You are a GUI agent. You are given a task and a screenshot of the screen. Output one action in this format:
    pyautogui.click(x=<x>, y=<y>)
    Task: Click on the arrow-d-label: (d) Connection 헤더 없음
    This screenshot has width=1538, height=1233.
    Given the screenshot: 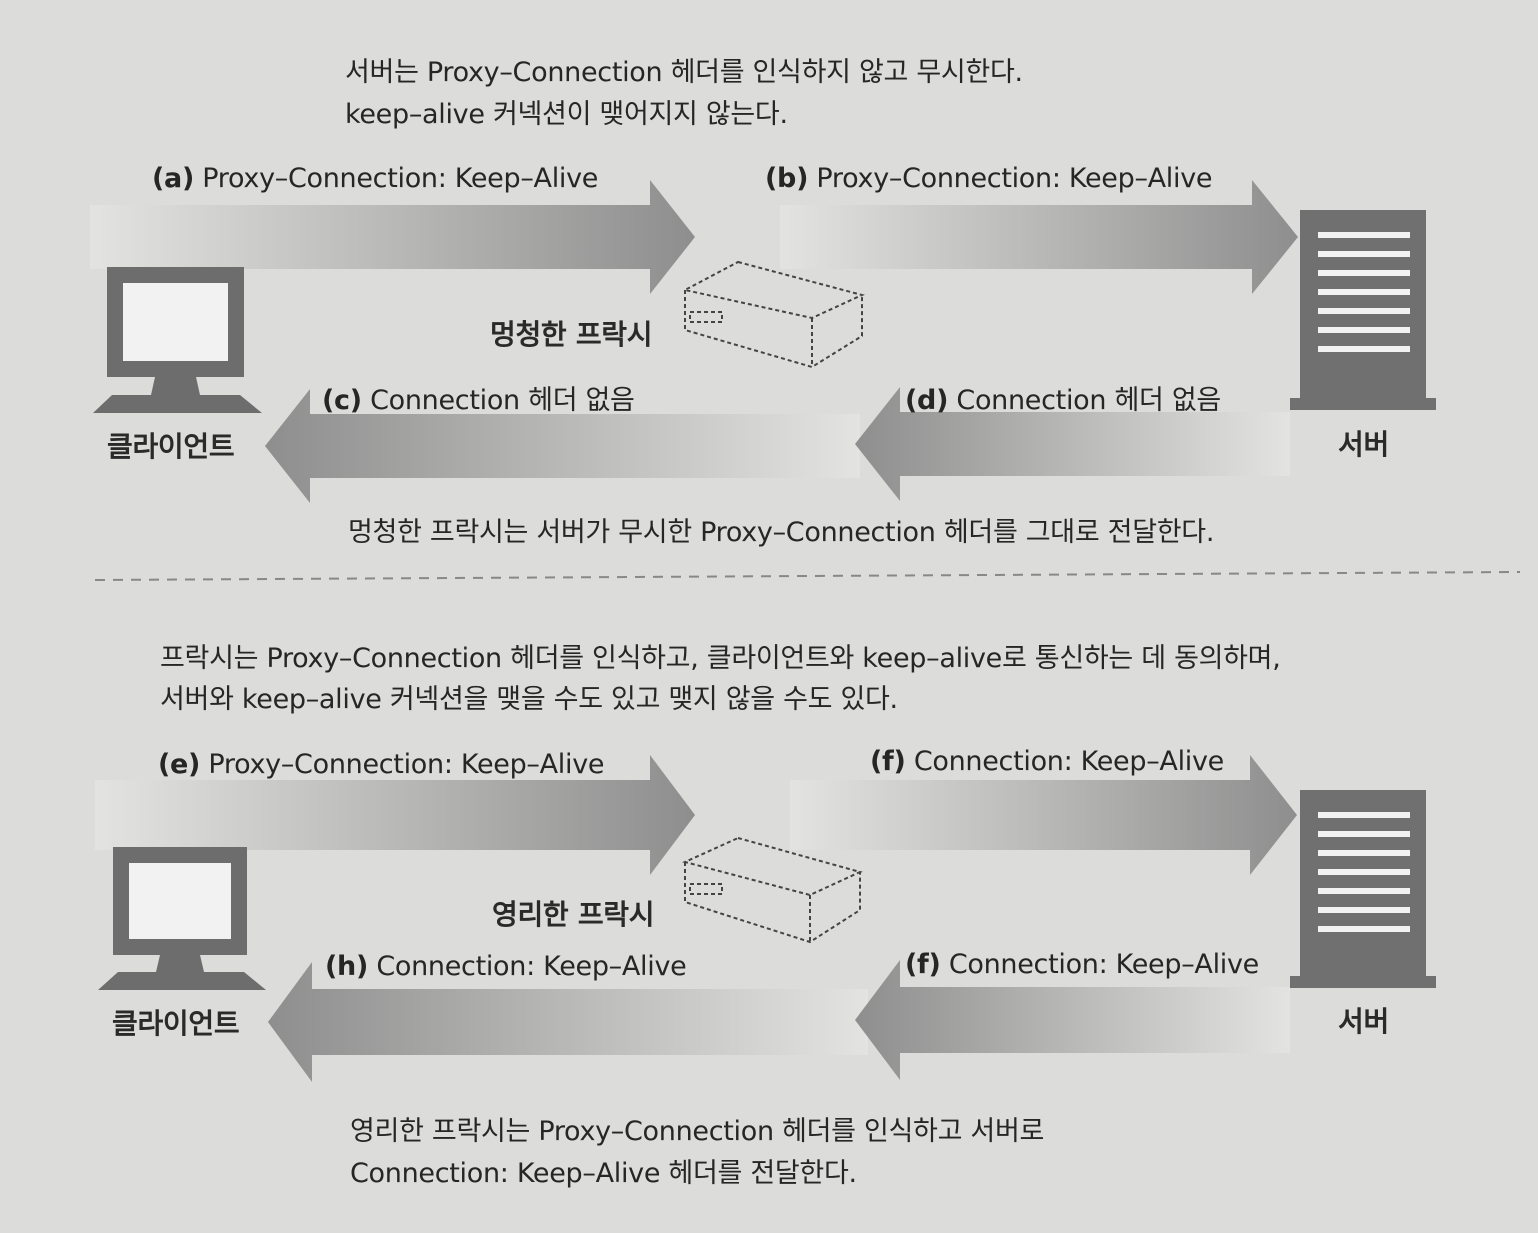 What is the action you would take?
    pyautogui.click(x=1063, y=397)
    